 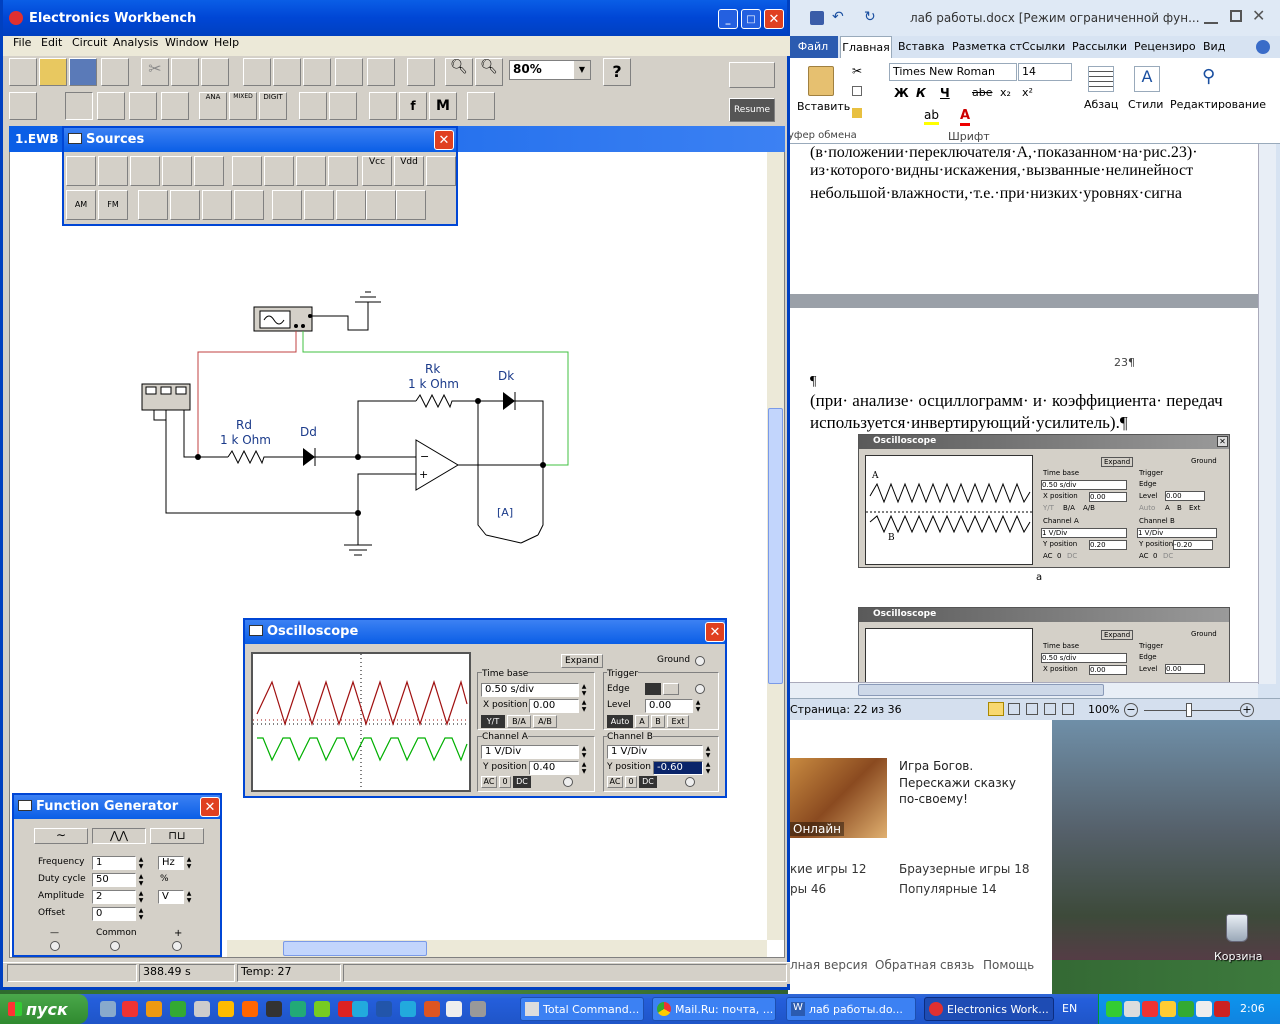 What do you see at coordinates (671, 689) in the screenshot?
I see `edge-falling-button` at bounding box center [671, 689].